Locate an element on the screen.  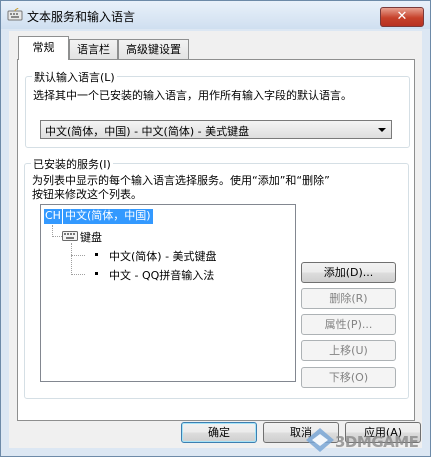
tab-advanced-key-settings: 高级键设置 is located at coordinates (153, 49).